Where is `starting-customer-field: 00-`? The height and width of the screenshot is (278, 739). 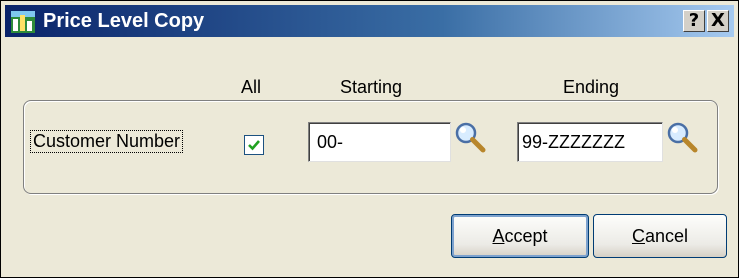
starting-customer-field: 00- is located at coordinates (379, 142).